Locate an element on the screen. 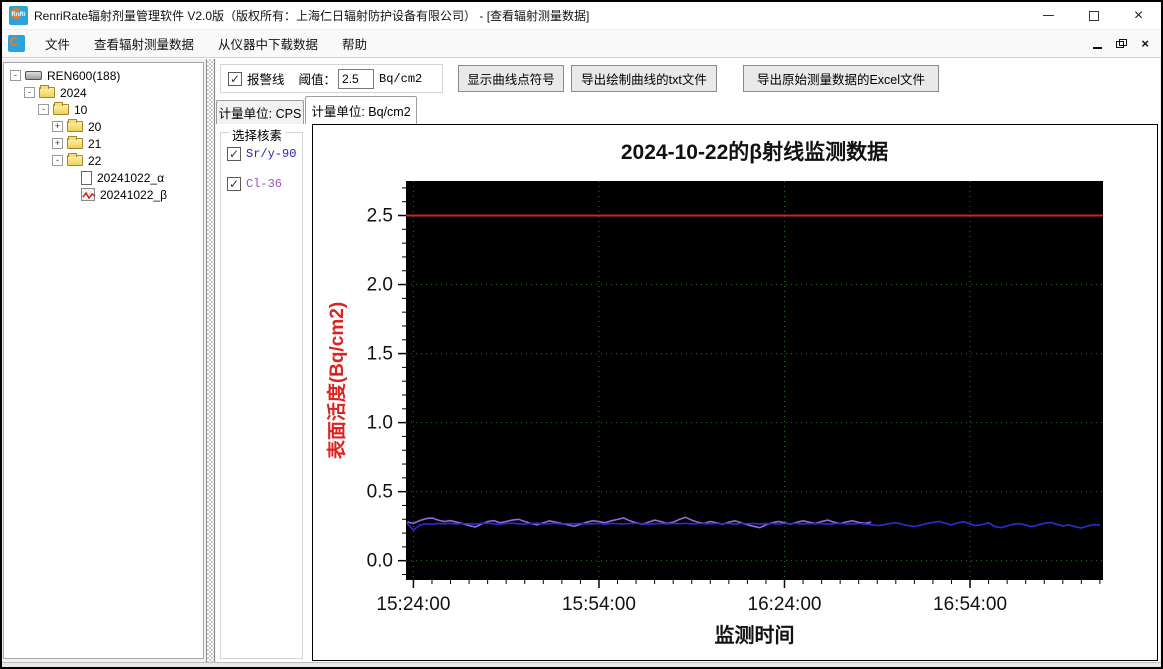  tab-unit-bqcm2: 计量单位: Bq/cm2 is located at coordinates (361, 110).